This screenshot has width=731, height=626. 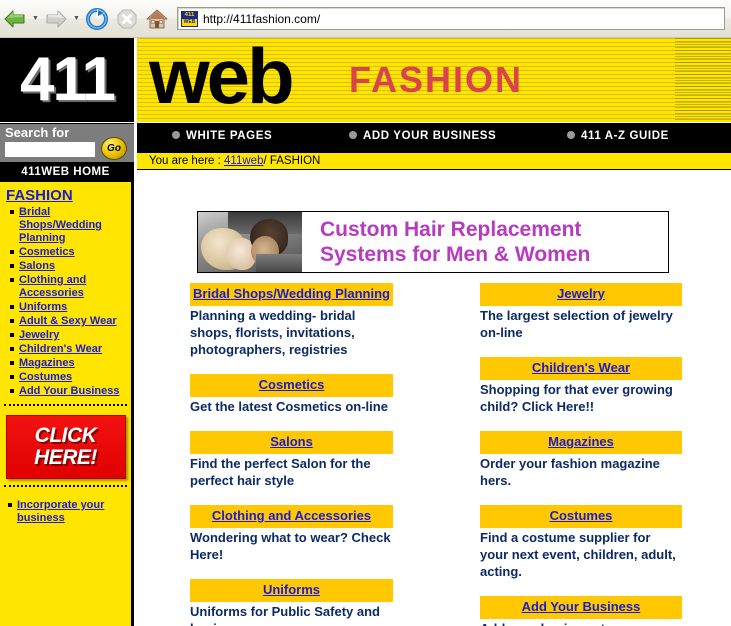 I want to click on sidebar-link: Children's Wear, so click(x=60, y=349).